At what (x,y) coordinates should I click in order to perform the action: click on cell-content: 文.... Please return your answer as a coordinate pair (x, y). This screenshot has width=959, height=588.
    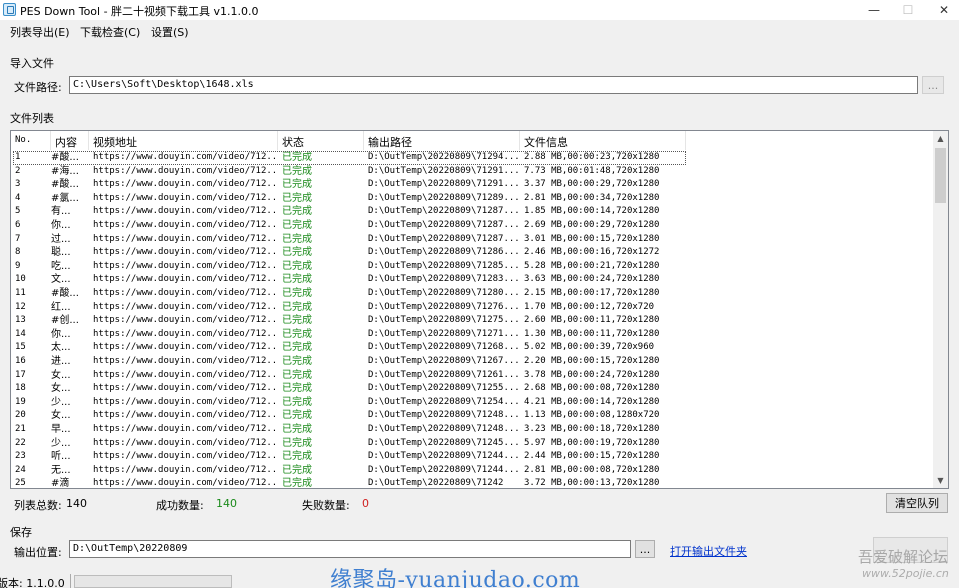
    Looking at the image, I should click on (61, 280).